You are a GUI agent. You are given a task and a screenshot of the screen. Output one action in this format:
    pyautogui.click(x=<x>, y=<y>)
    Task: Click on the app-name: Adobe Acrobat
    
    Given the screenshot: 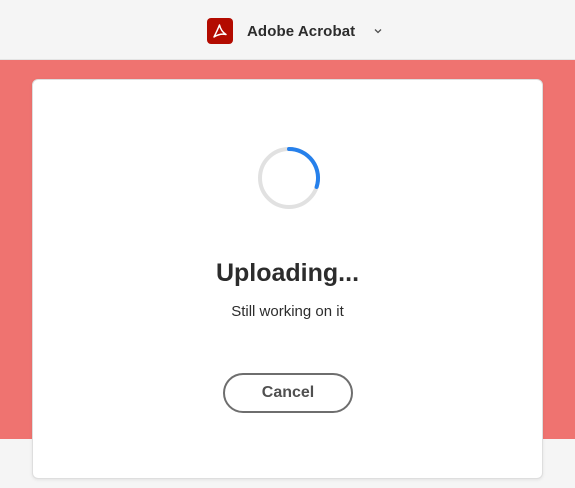 What is the action you would take?
    pyautogui.click(x=301, y=31)
    